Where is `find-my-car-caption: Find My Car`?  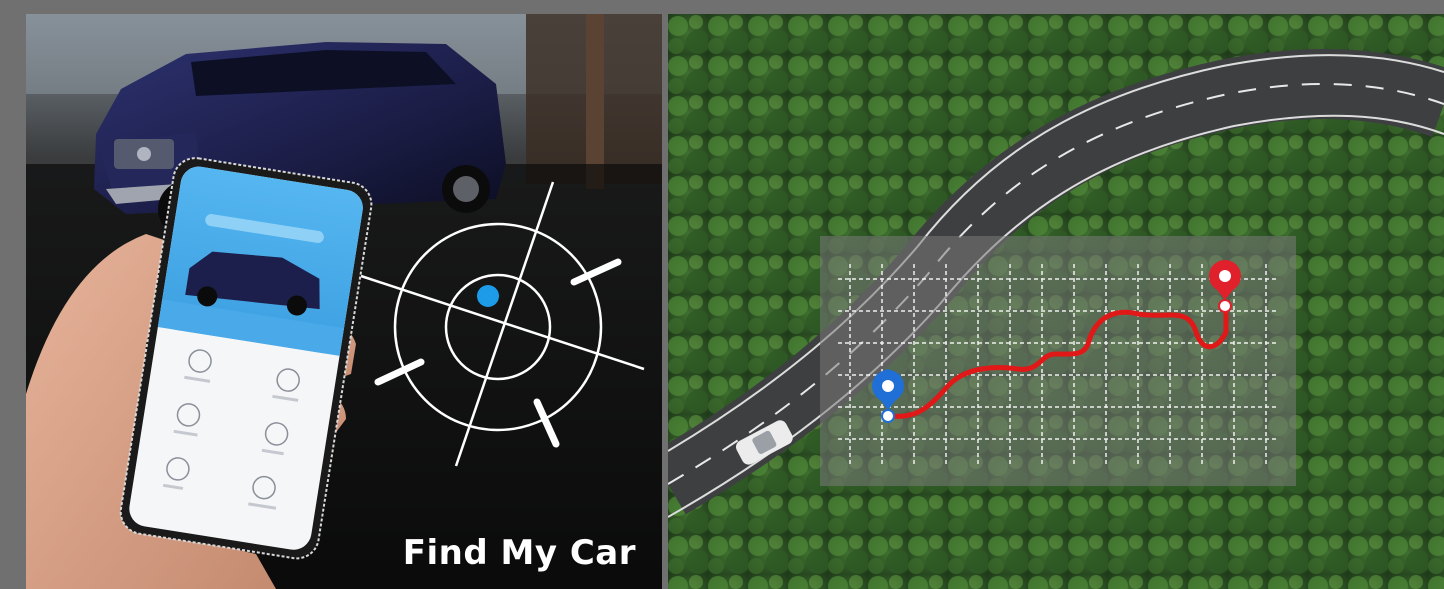 find-my-car-caption: Find My Car is located at coordinates (519, 553).